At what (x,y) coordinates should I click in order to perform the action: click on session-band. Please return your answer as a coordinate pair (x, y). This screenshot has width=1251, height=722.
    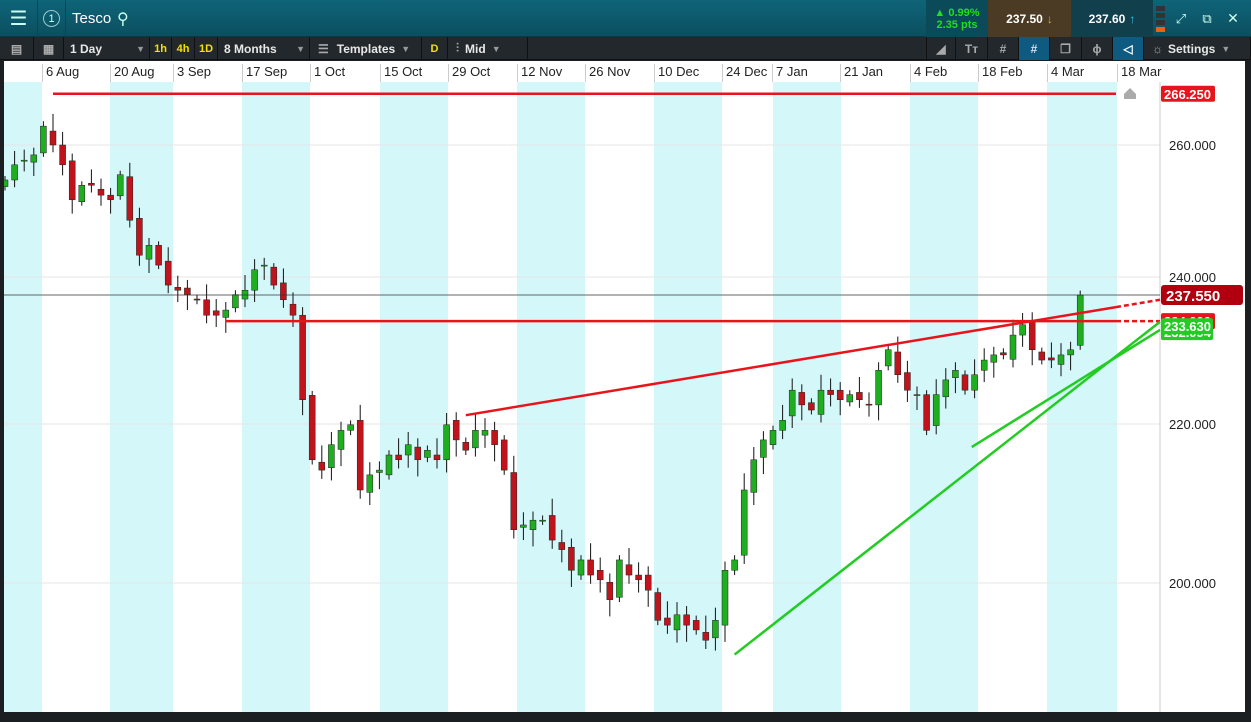
    Looking at the image, I should click on (23, 397).